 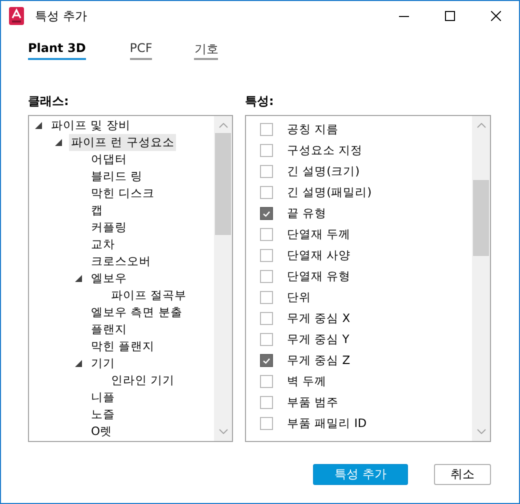 What do you see at coordinates (103, 363) in the screenshot?
I see `tree-item: 기기` at bounding box center [103, 363].